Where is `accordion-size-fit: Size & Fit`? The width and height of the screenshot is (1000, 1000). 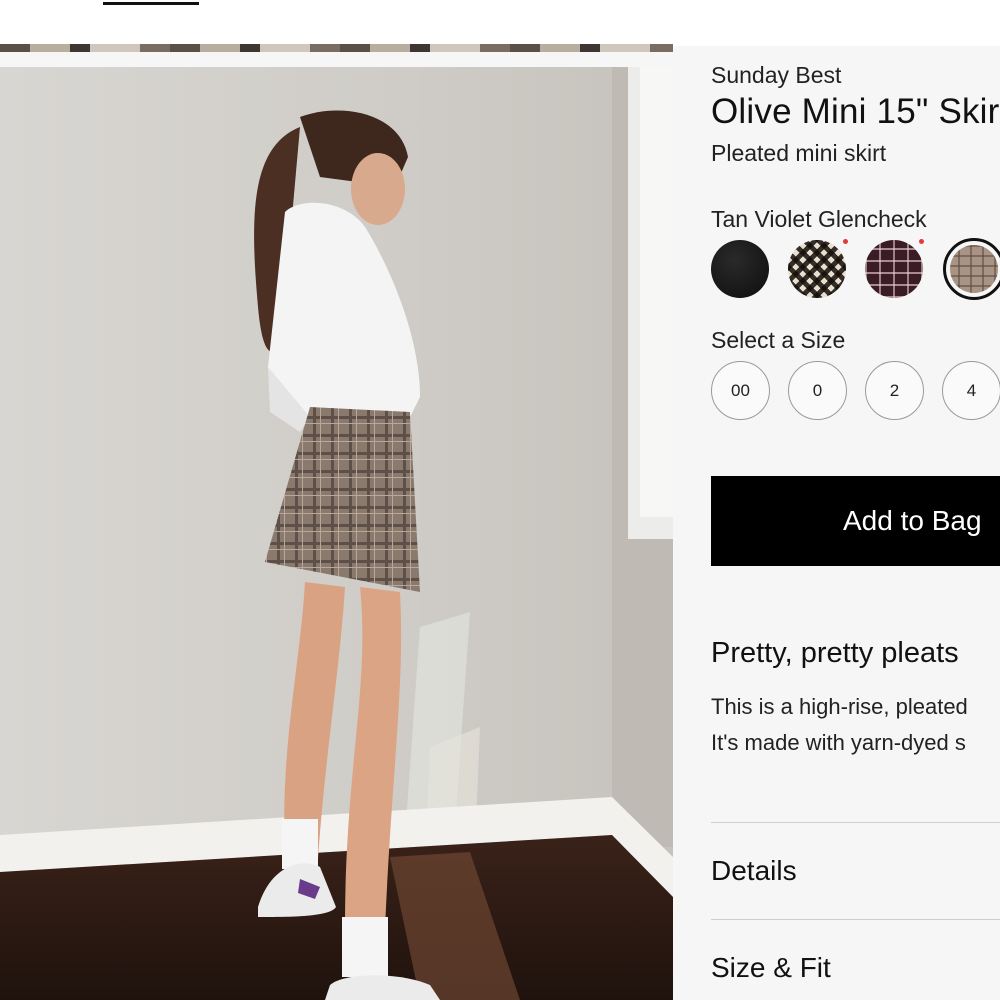 accordion-size-fit: Size & Fit is located at coordinates (771, 968).